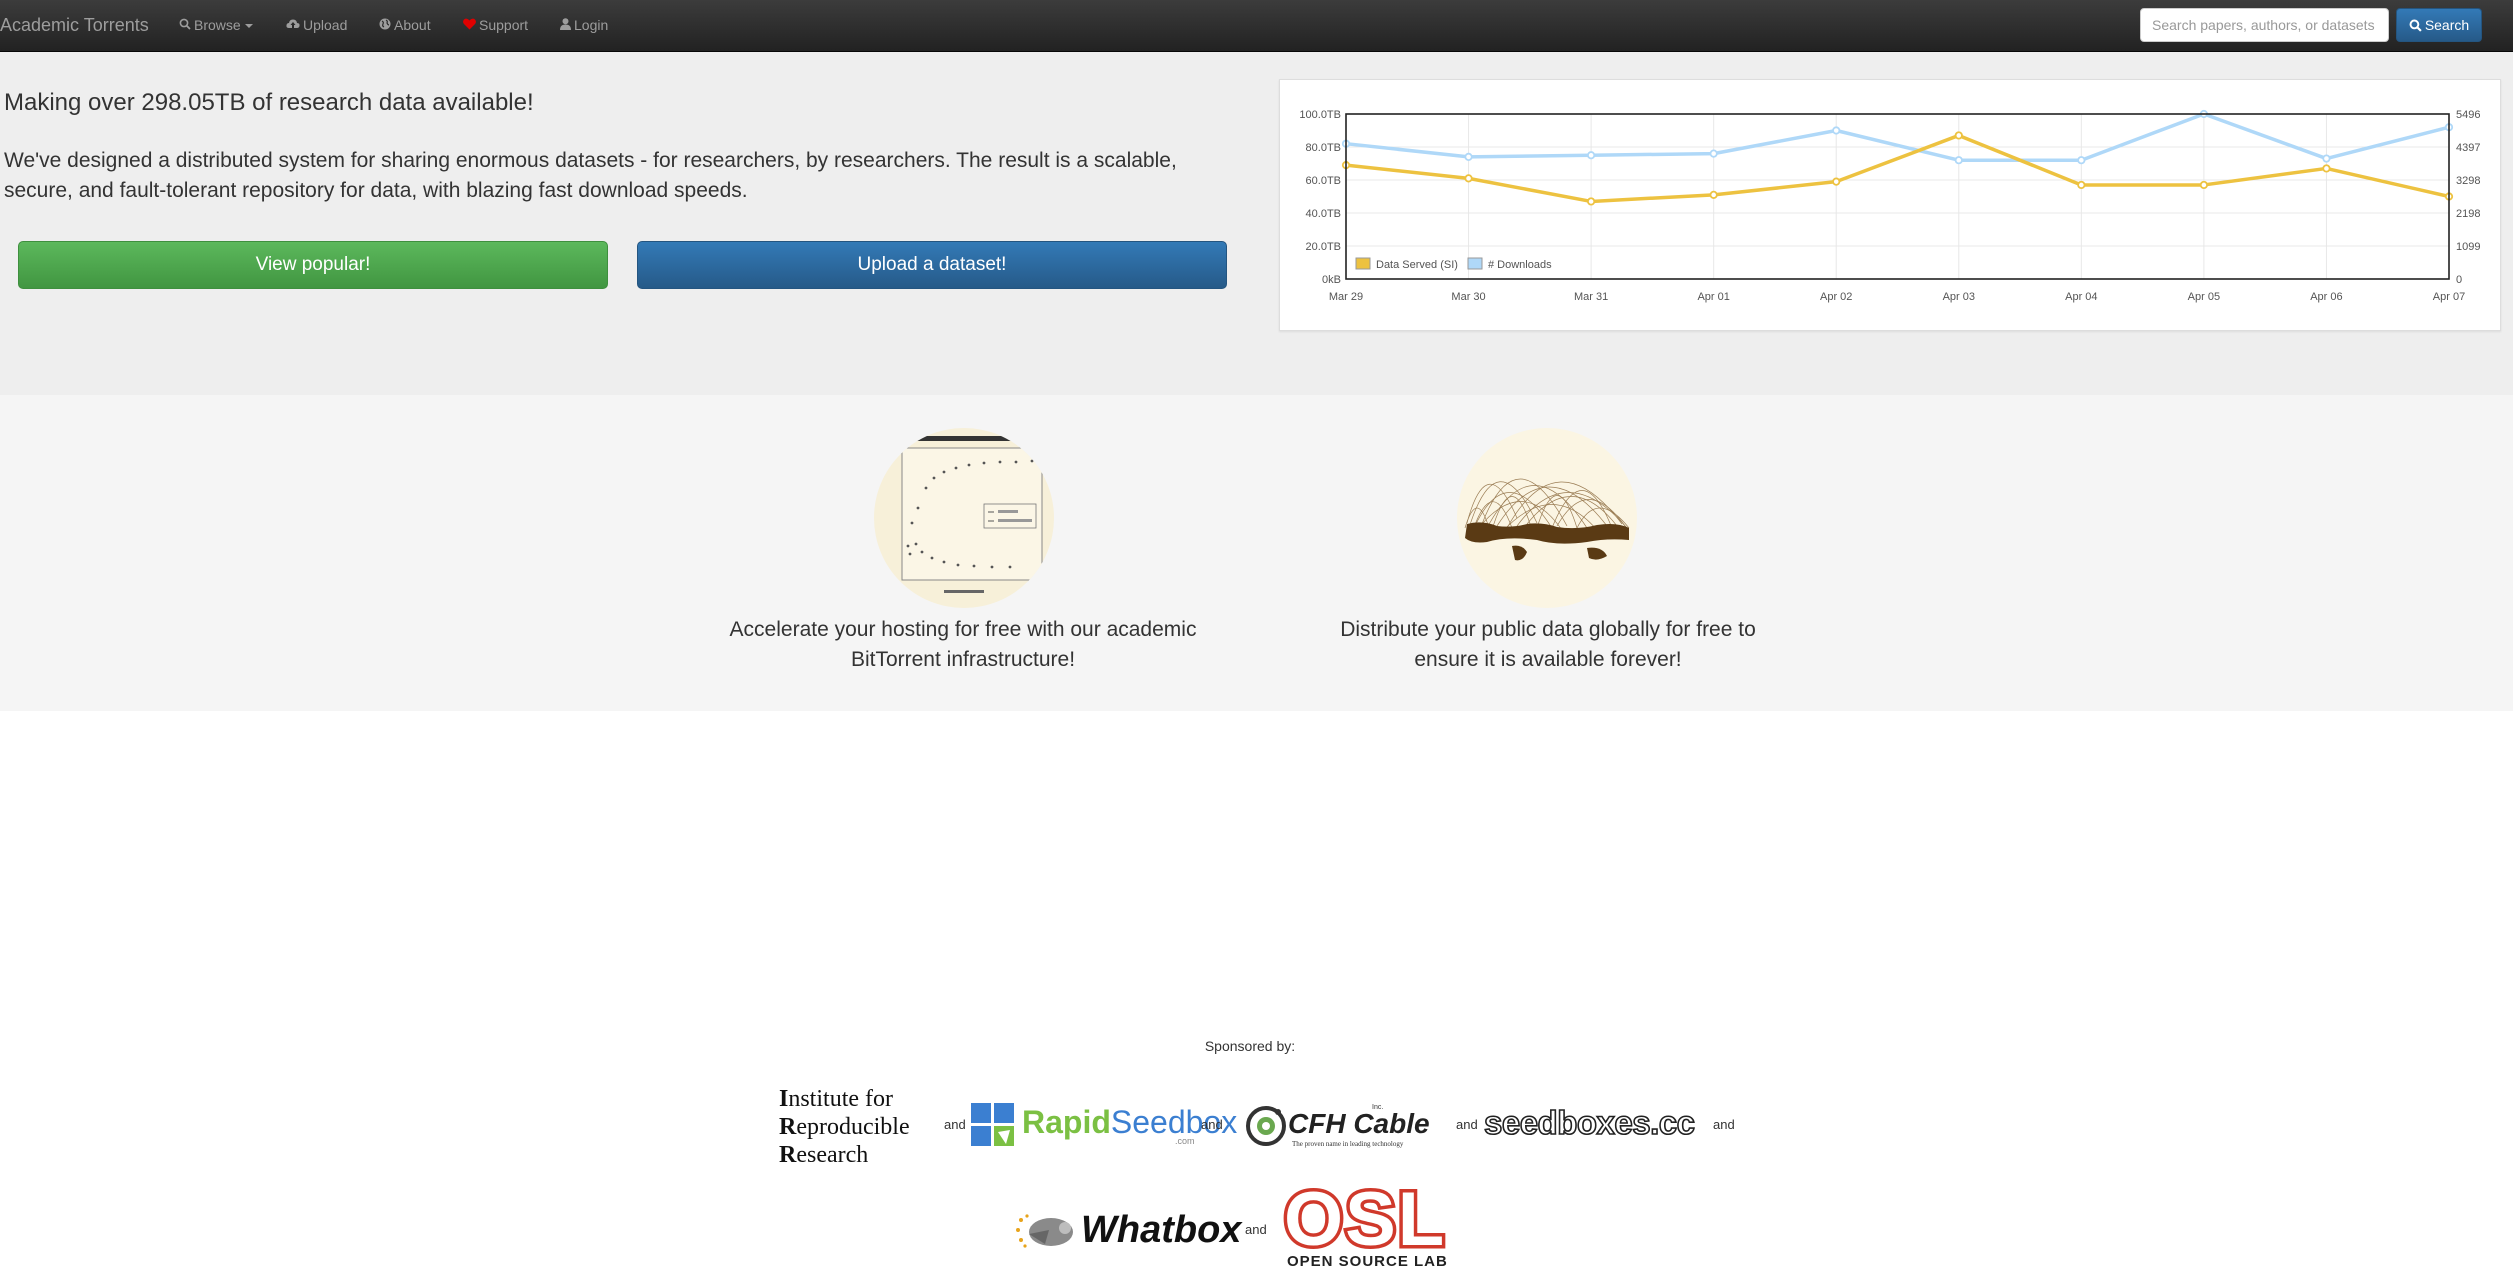 The height and width of the screenshot is (1275, 2513). Describe the element at coordinates (1713, 297) in the screenshot. I see `x-tick-label: Apr 01` at that location.